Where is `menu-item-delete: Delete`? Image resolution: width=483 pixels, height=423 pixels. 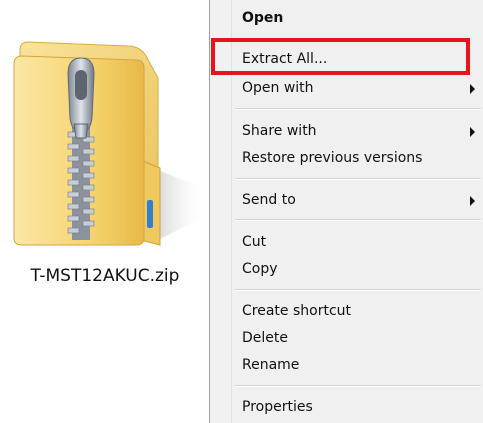 menu-item-delete: Delete is located at coordinates (358, 338).